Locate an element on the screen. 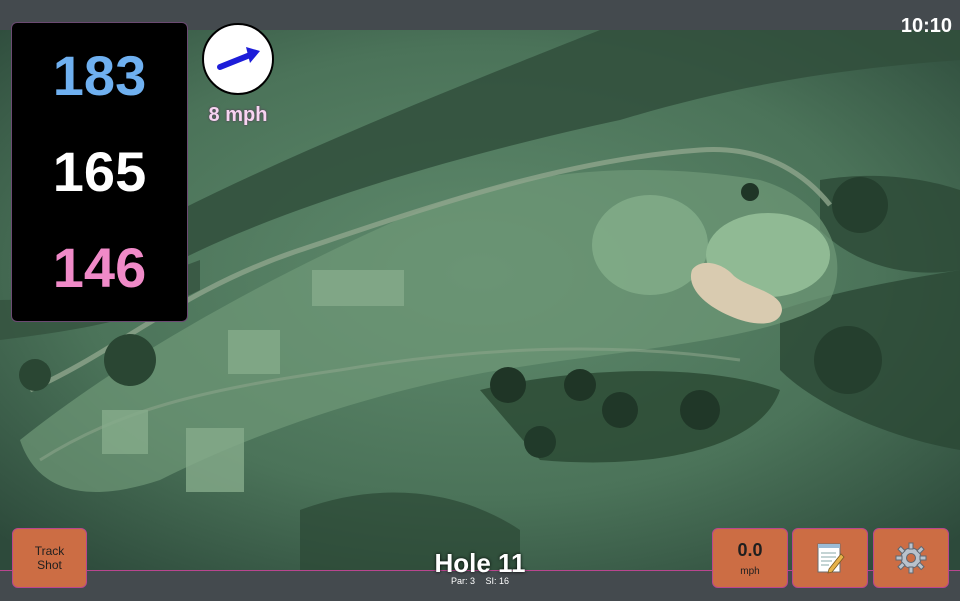 The height and width of the screenshot is (601, 960). track-shot-button: Track Shot is located at coordinates (49, 558).